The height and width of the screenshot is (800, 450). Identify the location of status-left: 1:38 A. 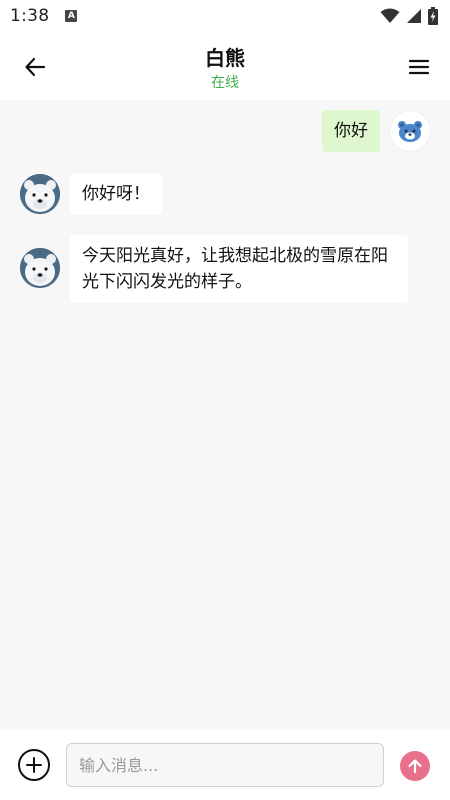
(44, 16).